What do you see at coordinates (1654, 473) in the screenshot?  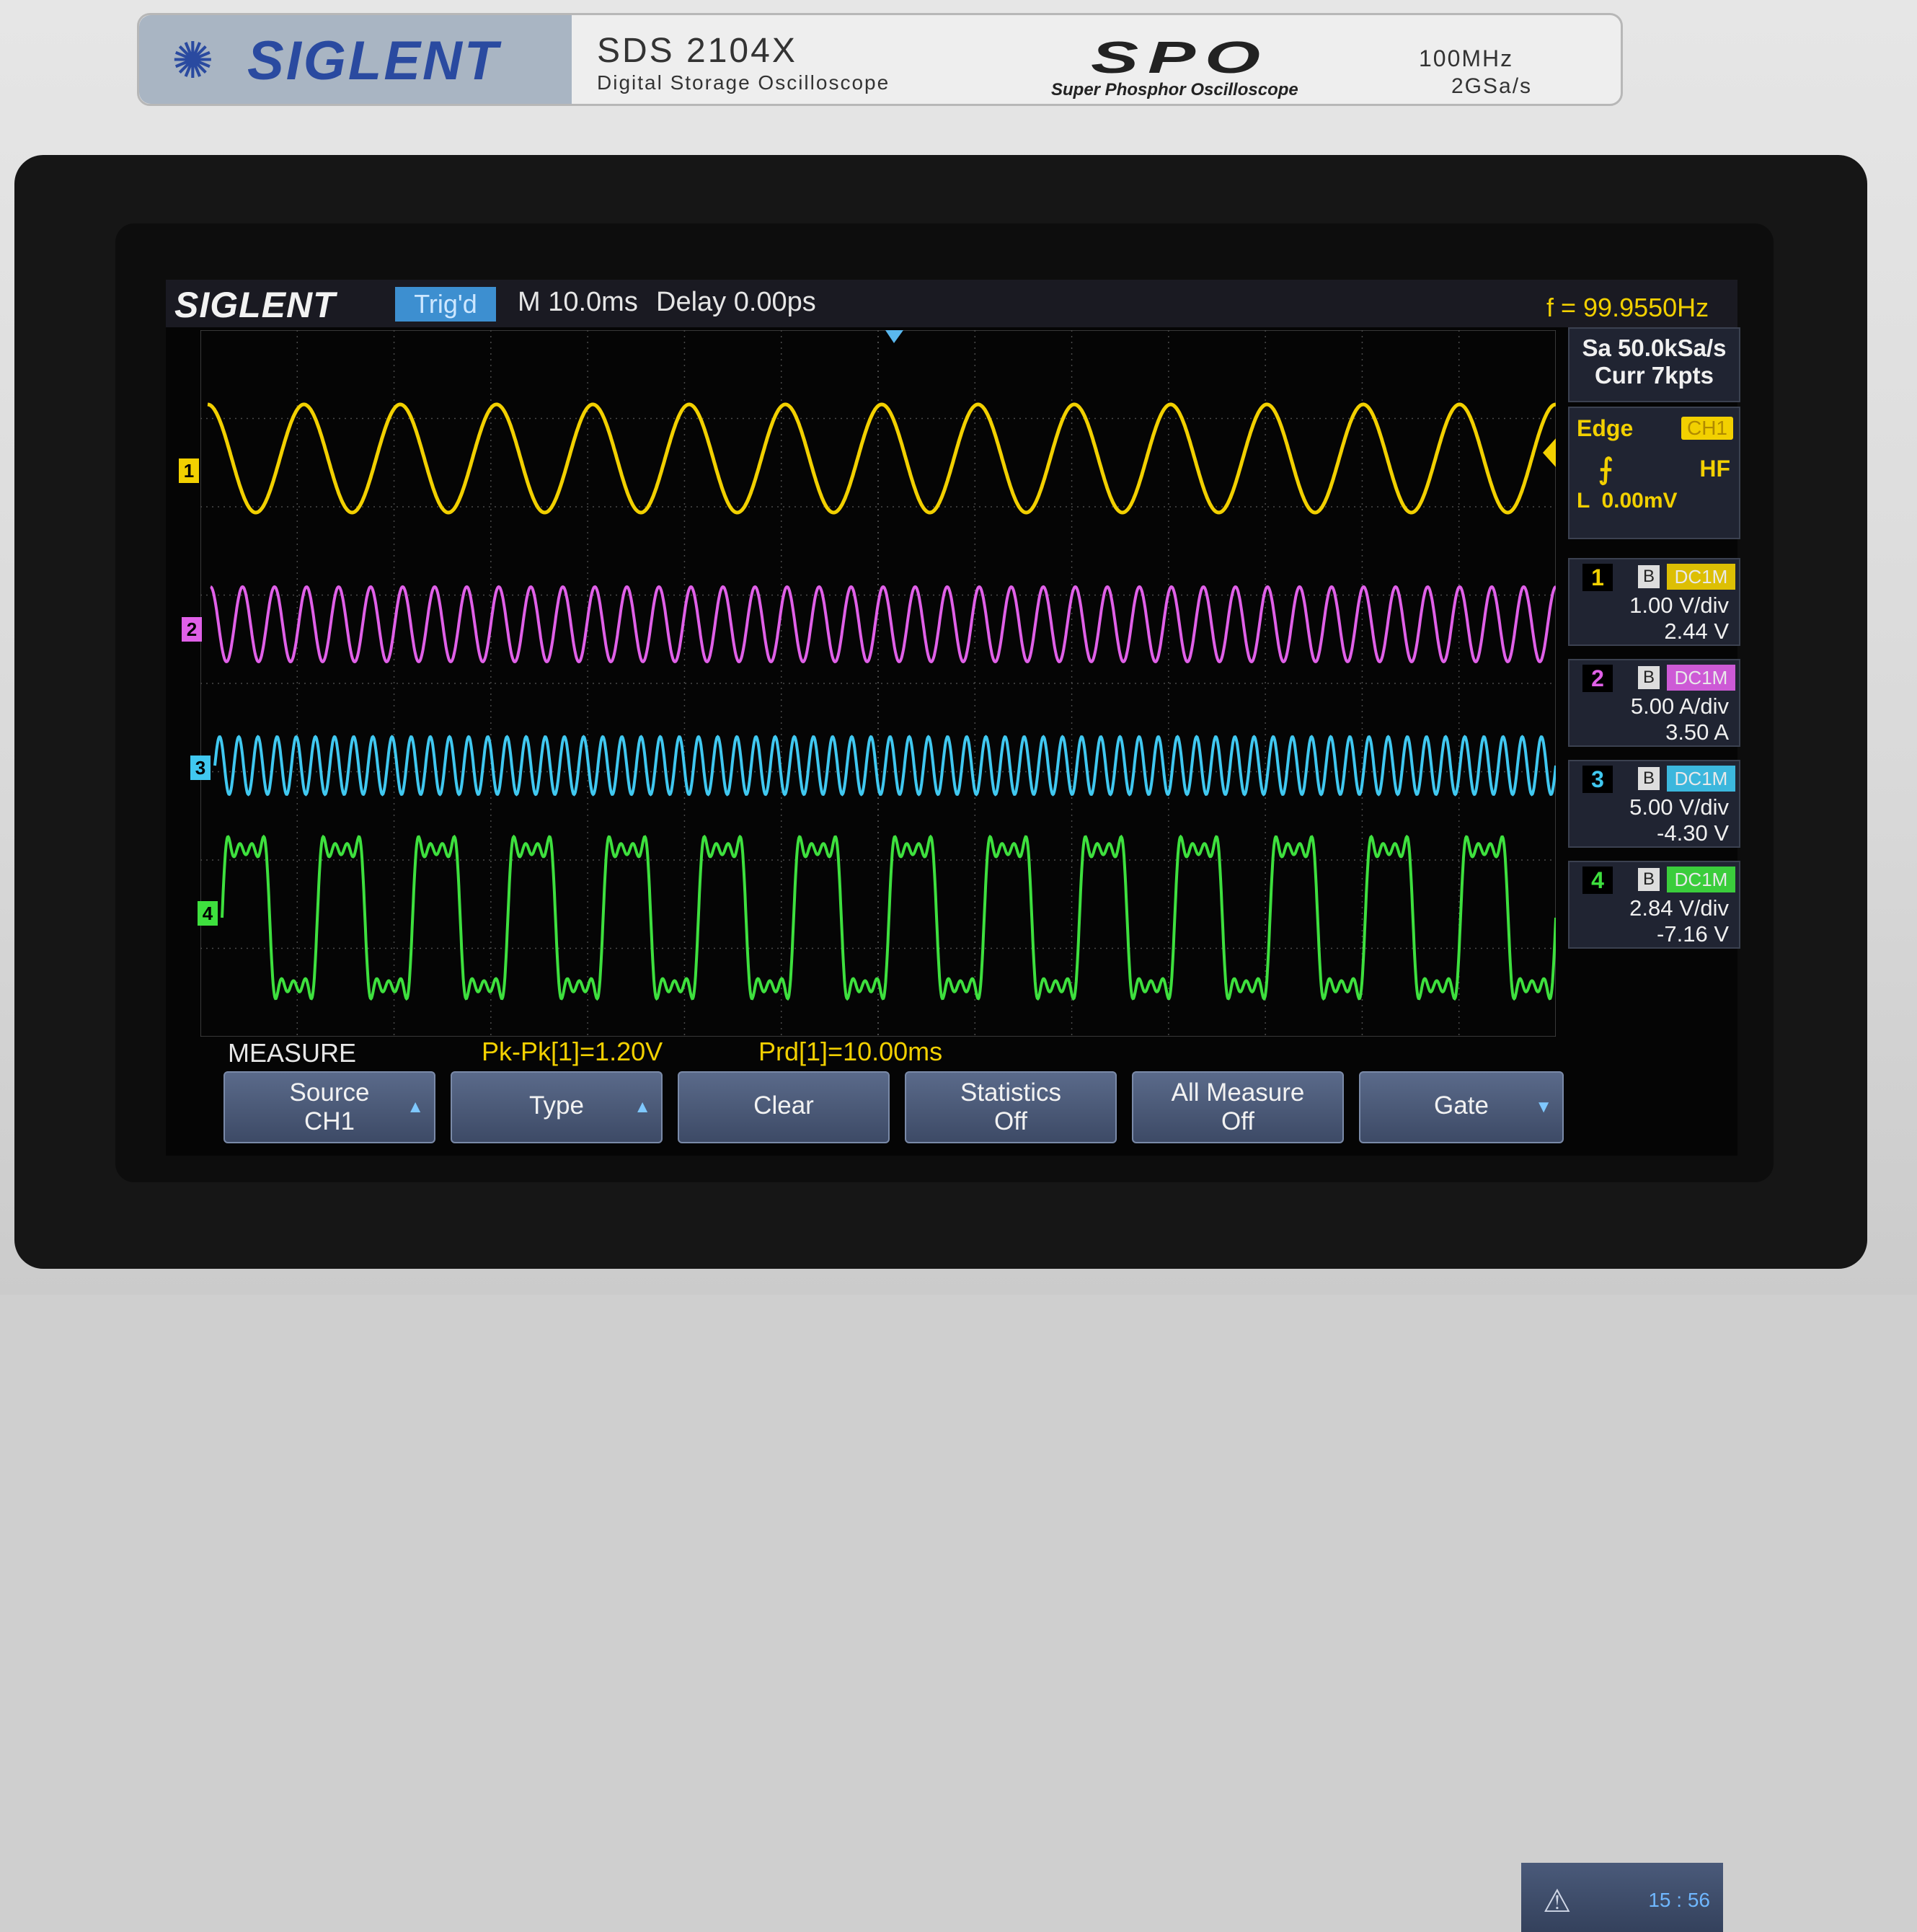 I see `trigger-box: Edge CH1 ⨍ HF L 0.00mV` at bounding box center [1654, 473].